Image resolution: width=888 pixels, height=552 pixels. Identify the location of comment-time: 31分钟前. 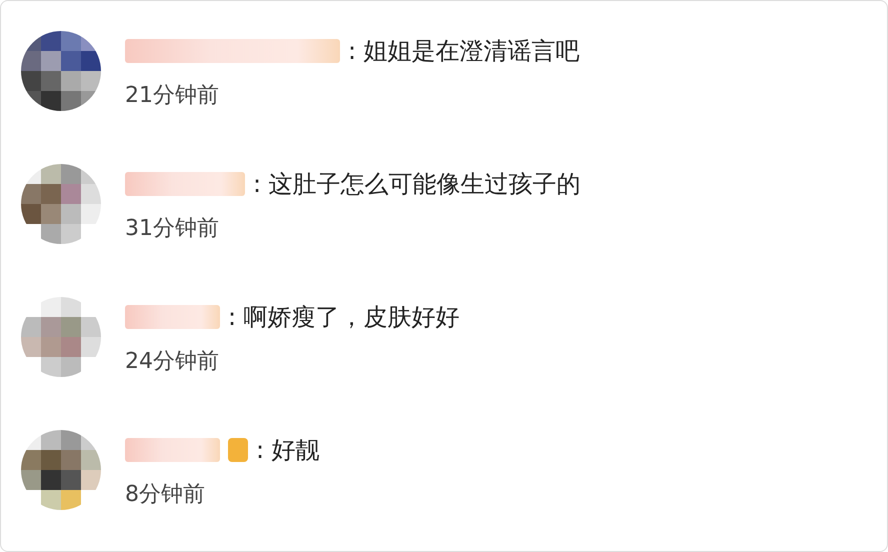
(172, 229).